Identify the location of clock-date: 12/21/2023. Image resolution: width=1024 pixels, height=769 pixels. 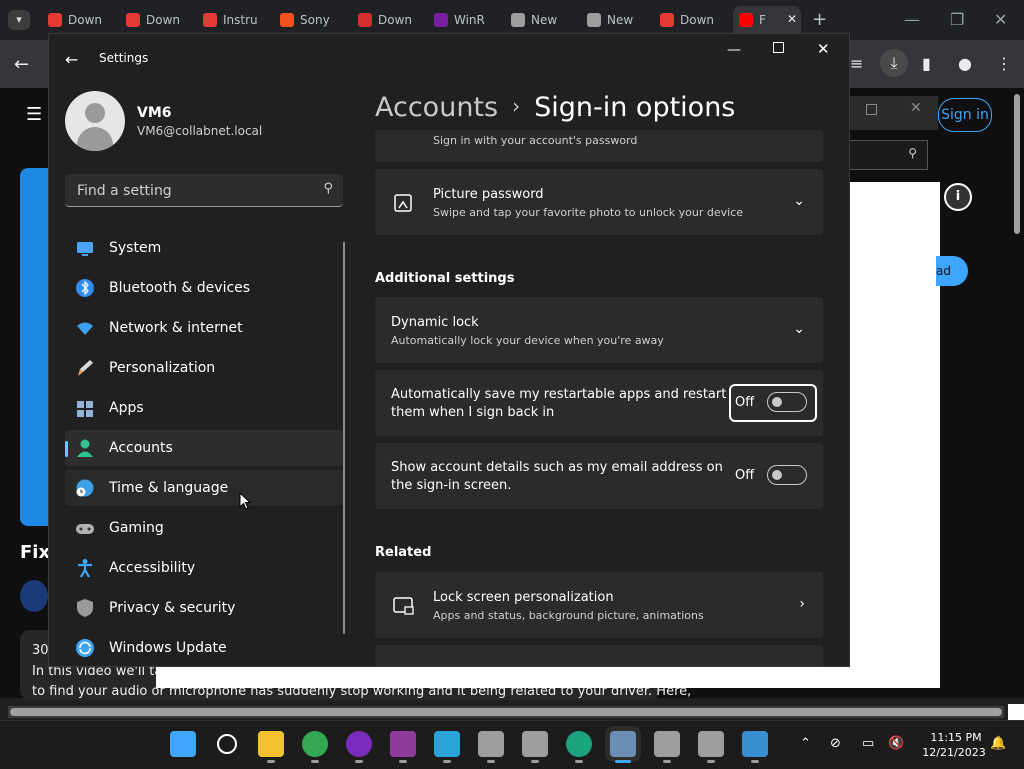
(954, 752).